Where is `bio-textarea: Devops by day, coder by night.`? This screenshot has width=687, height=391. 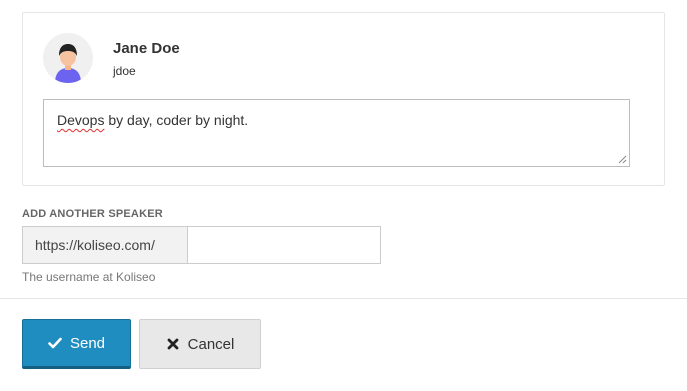 bio-textarea: Devops by day, coder by night. is located at coordinates (336, 133).